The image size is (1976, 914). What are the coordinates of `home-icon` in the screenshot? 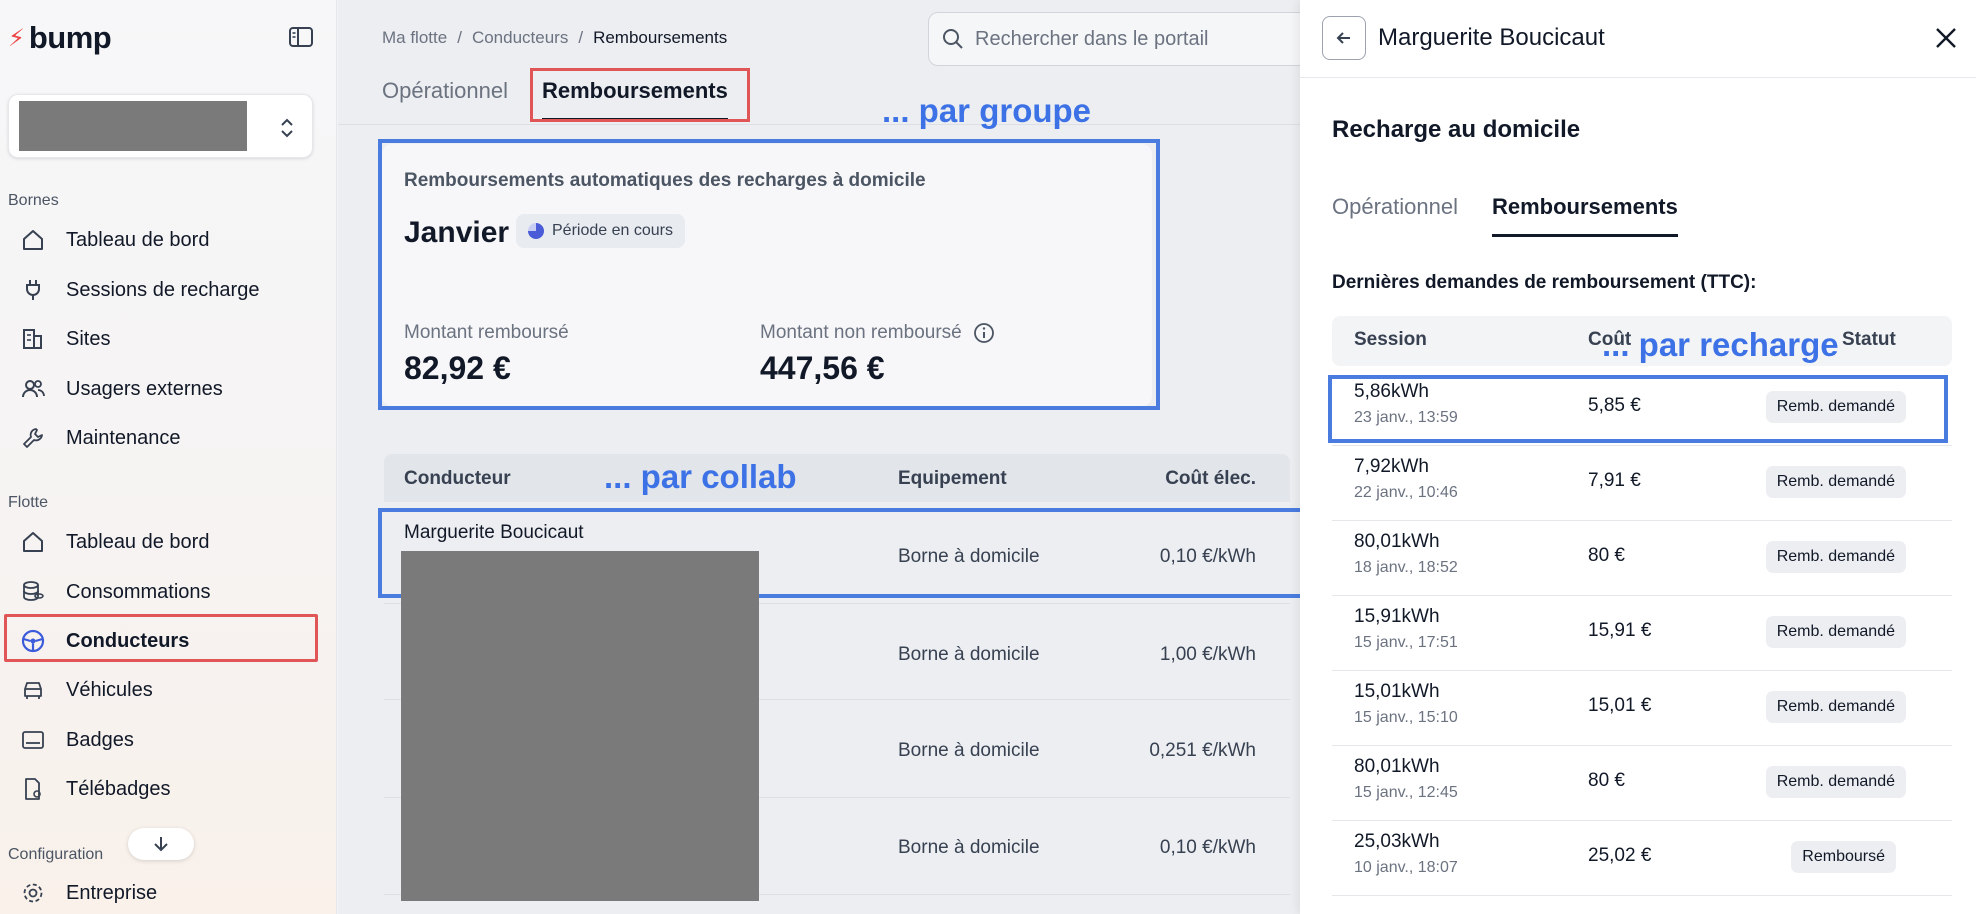 It's located at (33, 542).